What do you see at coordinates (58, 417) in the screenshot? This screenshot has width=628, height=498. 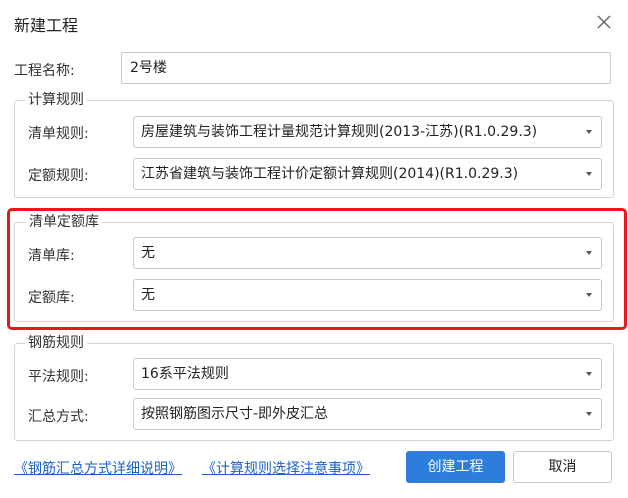 I see `summary-label: 汇总方式:` at bounding box center [58, 417].